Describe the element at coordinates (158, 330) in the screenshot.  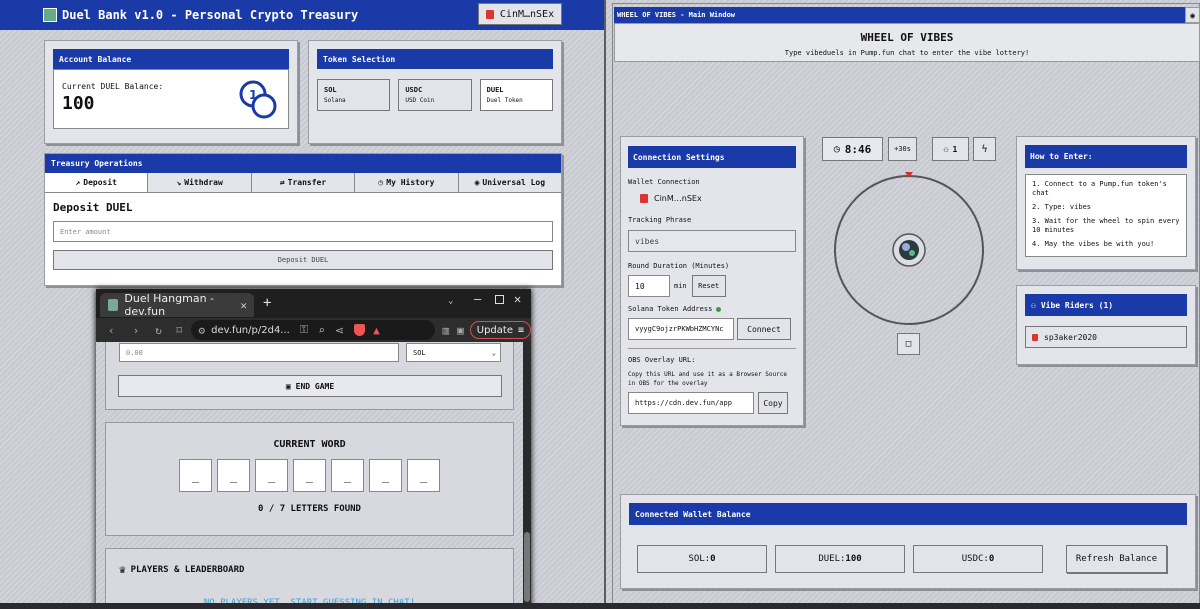
I see `reload-icon: ↻` at that location.